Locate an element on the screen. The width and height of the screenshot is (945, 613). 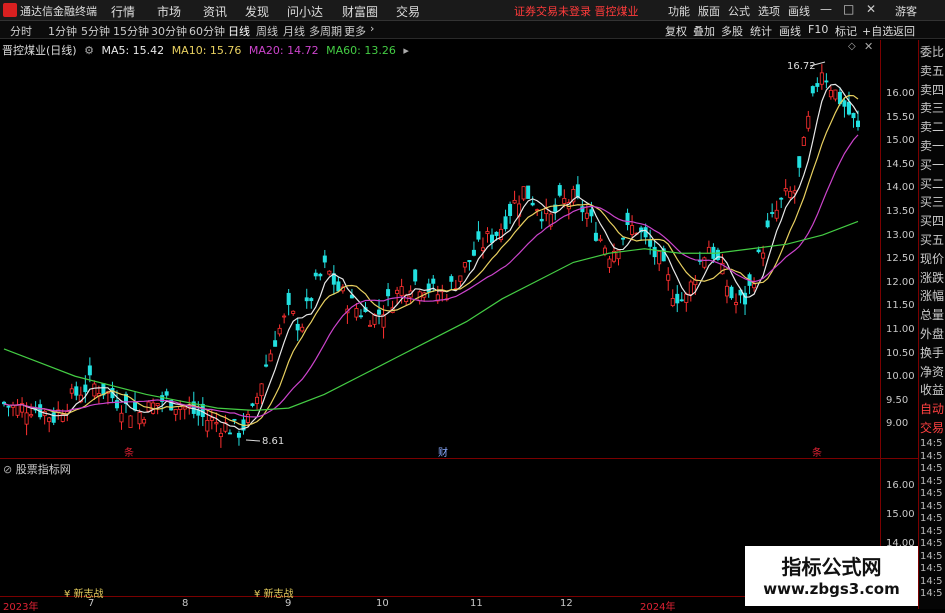
menu-market-quotes: 行情 is located at coordinates (123, 11).